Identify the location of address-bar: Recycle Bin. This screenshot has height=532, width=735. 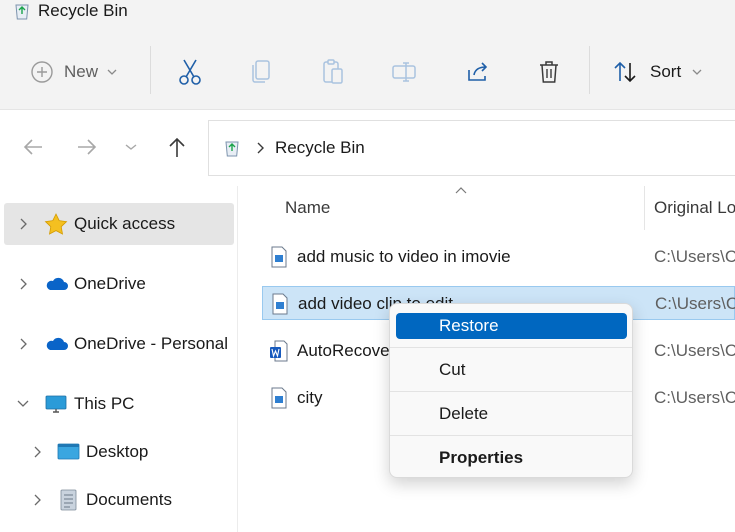
(471, 148).